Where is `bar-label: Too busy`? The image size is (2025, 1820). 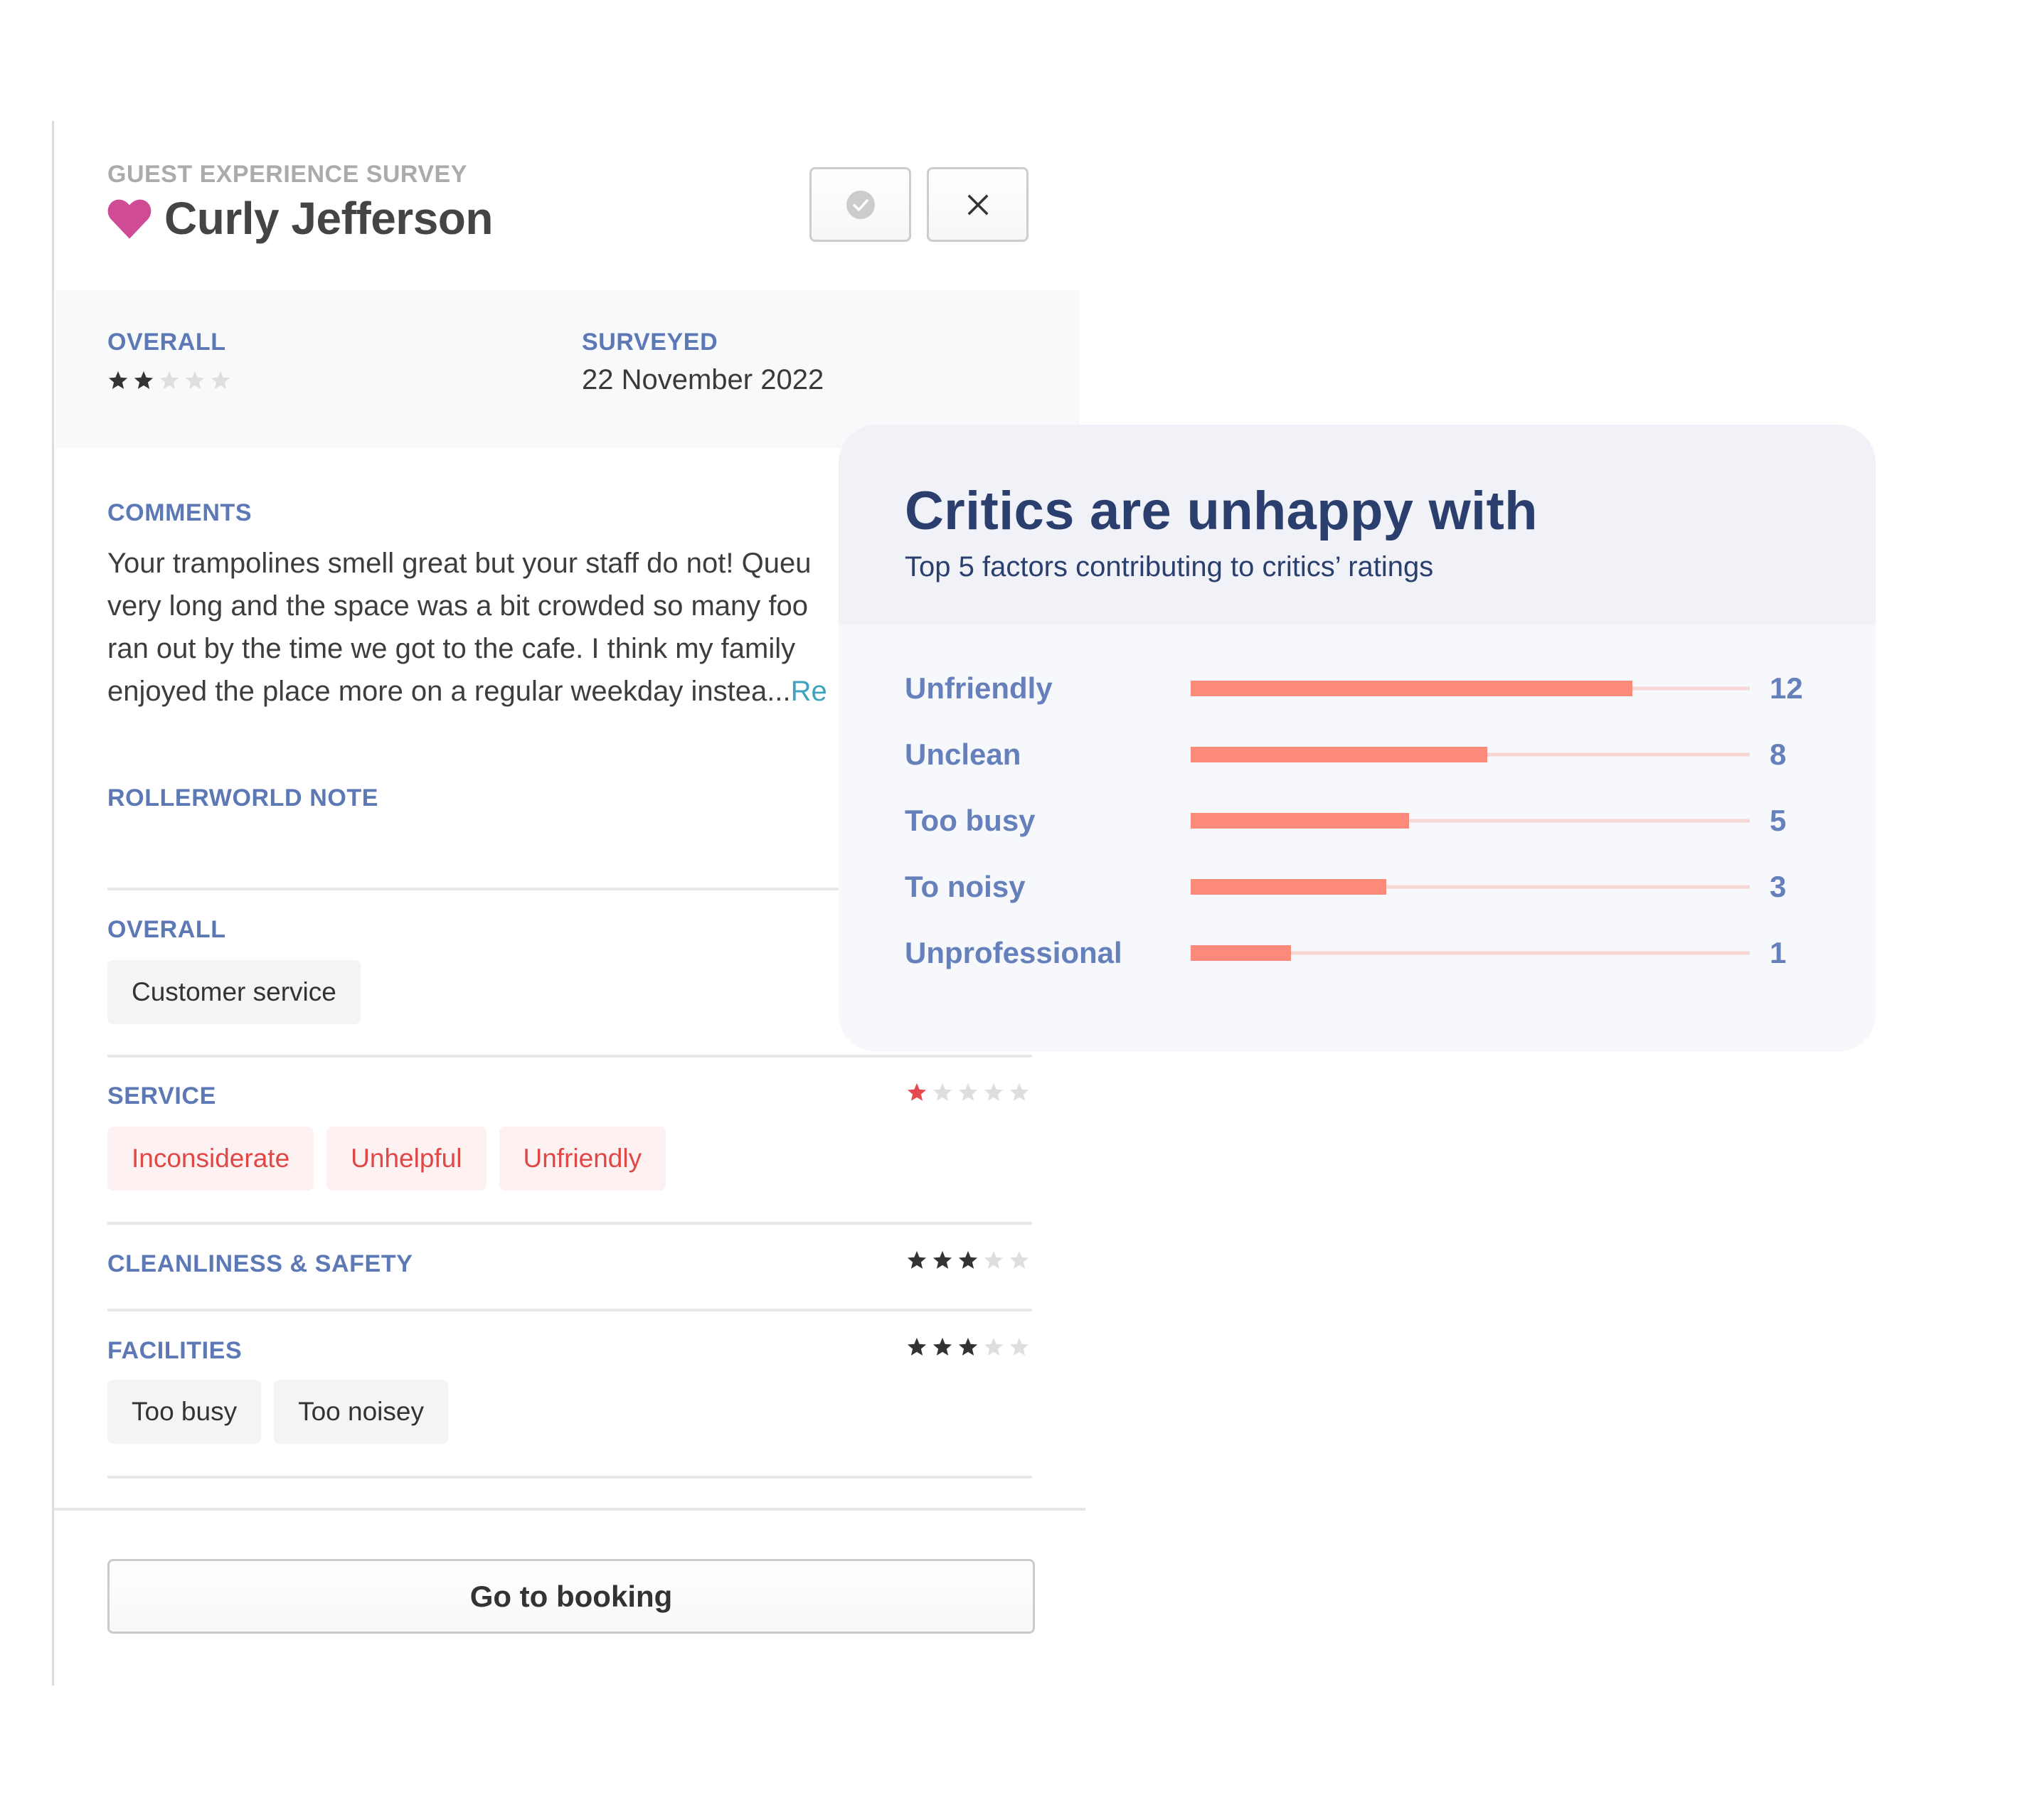
bar-label: Too busy is located at coordinates (970, 820).